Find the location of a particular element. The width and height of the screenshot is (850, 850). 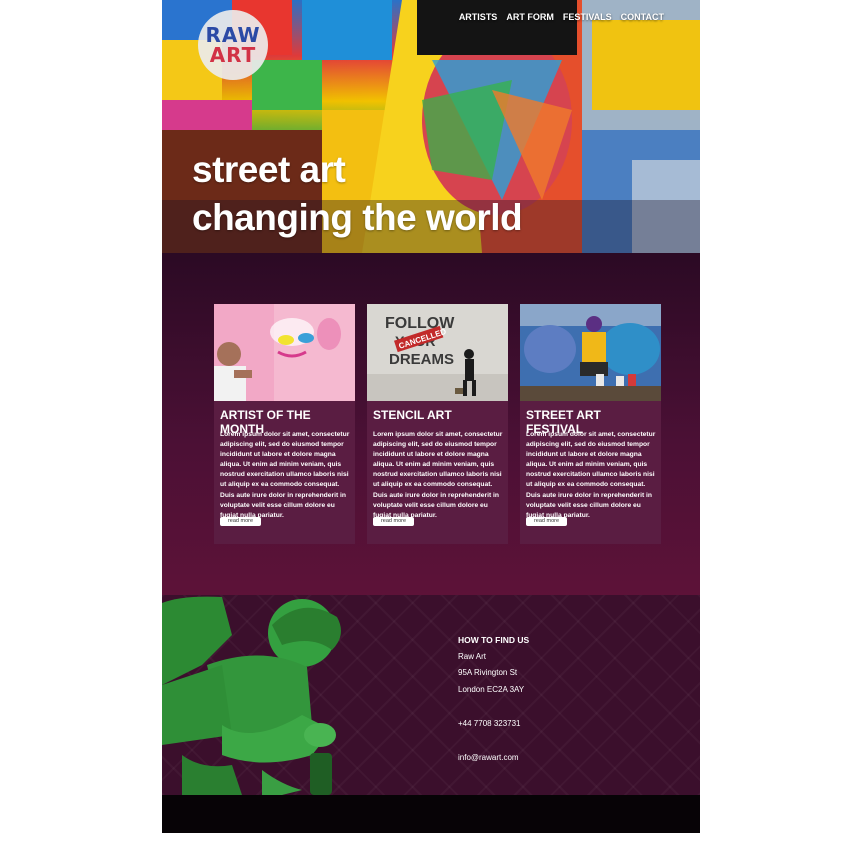

hero-title-line1: street art is located at coordinates (269, 169).